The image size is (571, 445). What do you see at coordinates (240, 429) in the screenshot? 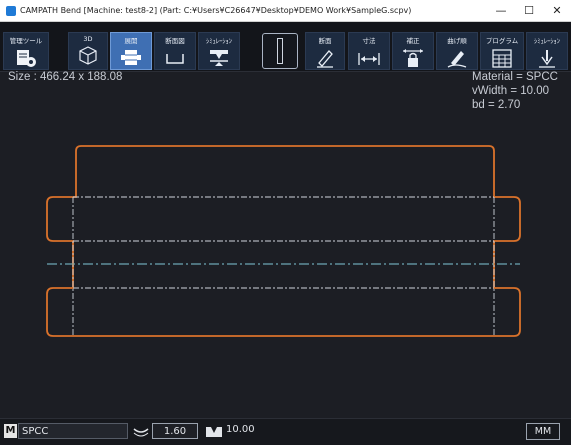
I see `vwidth-value: 10.00` at bounding box center [240, 429].